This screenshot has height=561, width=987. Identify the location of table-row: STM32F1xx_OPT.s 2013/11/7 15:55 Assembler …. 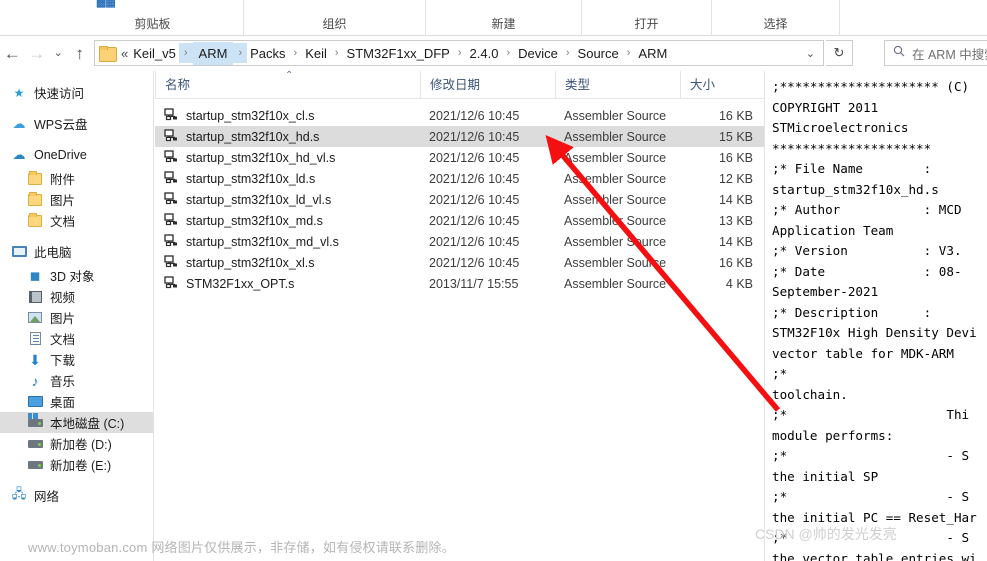
(459, 283).